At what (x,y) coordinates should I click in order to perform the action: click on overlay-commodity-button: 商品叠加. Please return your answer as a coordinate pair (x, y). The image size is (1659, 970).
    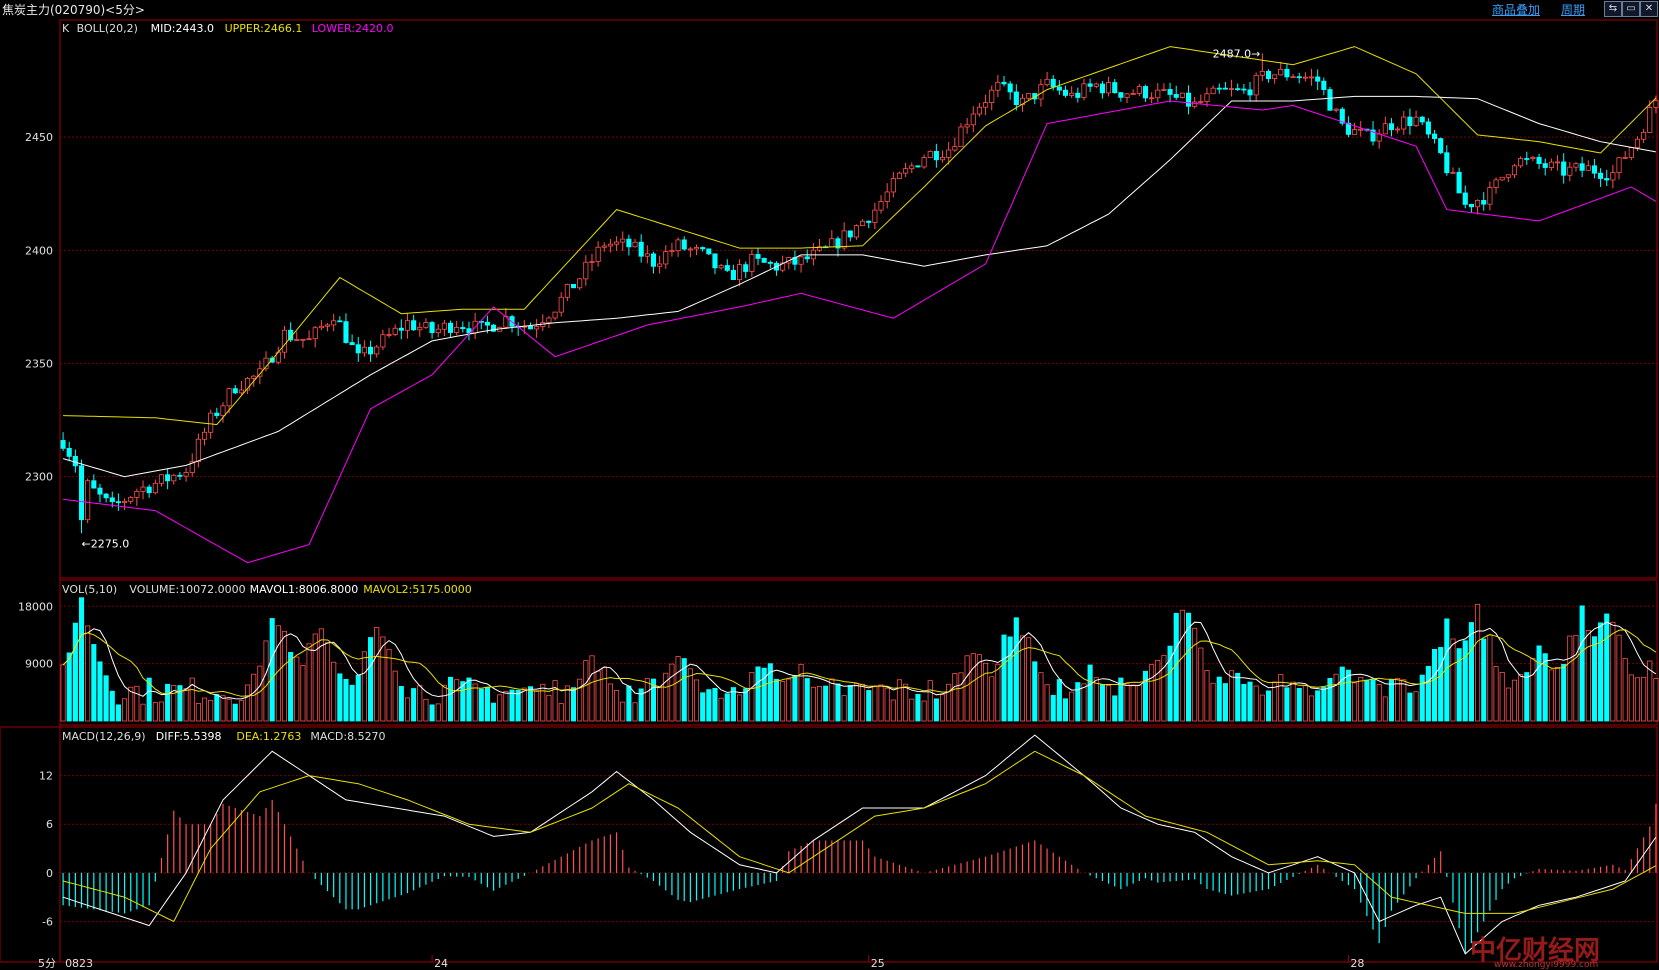
    Looking at the image, I should click on (1516, 9).